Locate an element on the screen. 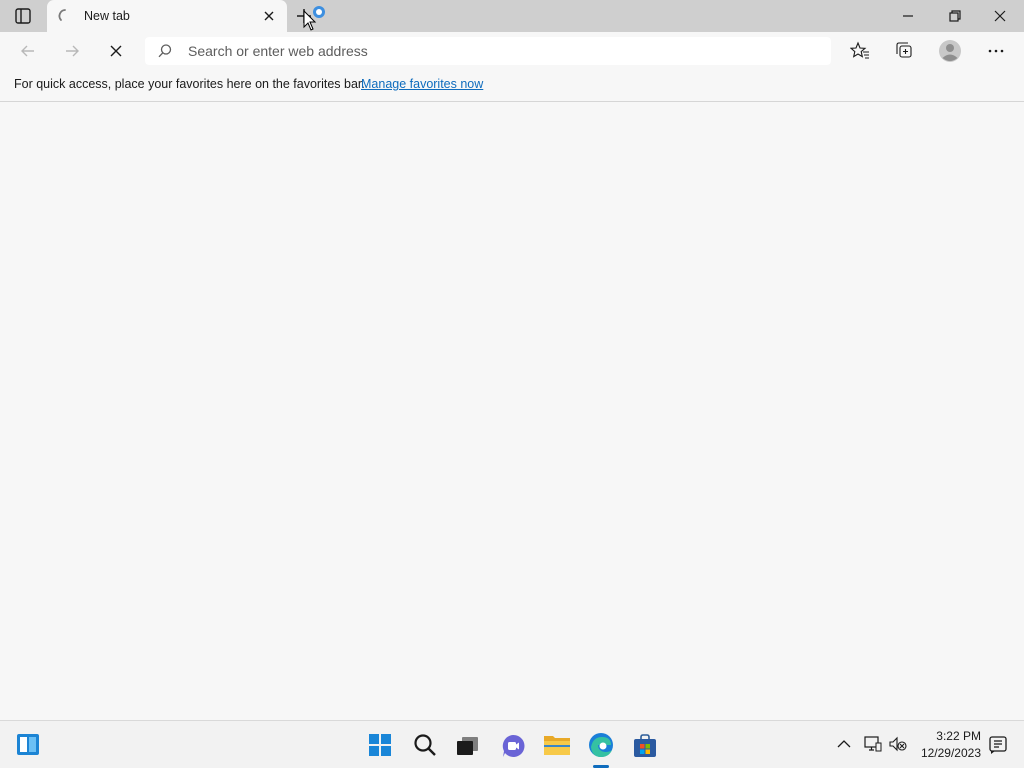 The image size is (1024, 768). taskbar-date: 12/29/2023 is located at coordinates (951, 753).